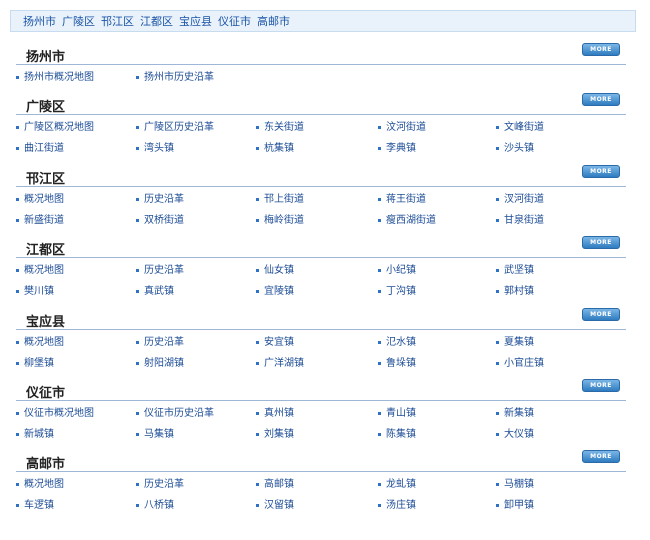 Image resolution: width=650 pixels, height=540 pixels. What do you see at coordinates (275, 482) in the screenshot?
I see `area-link: 高邮镇` at bounding box center [275, 482].